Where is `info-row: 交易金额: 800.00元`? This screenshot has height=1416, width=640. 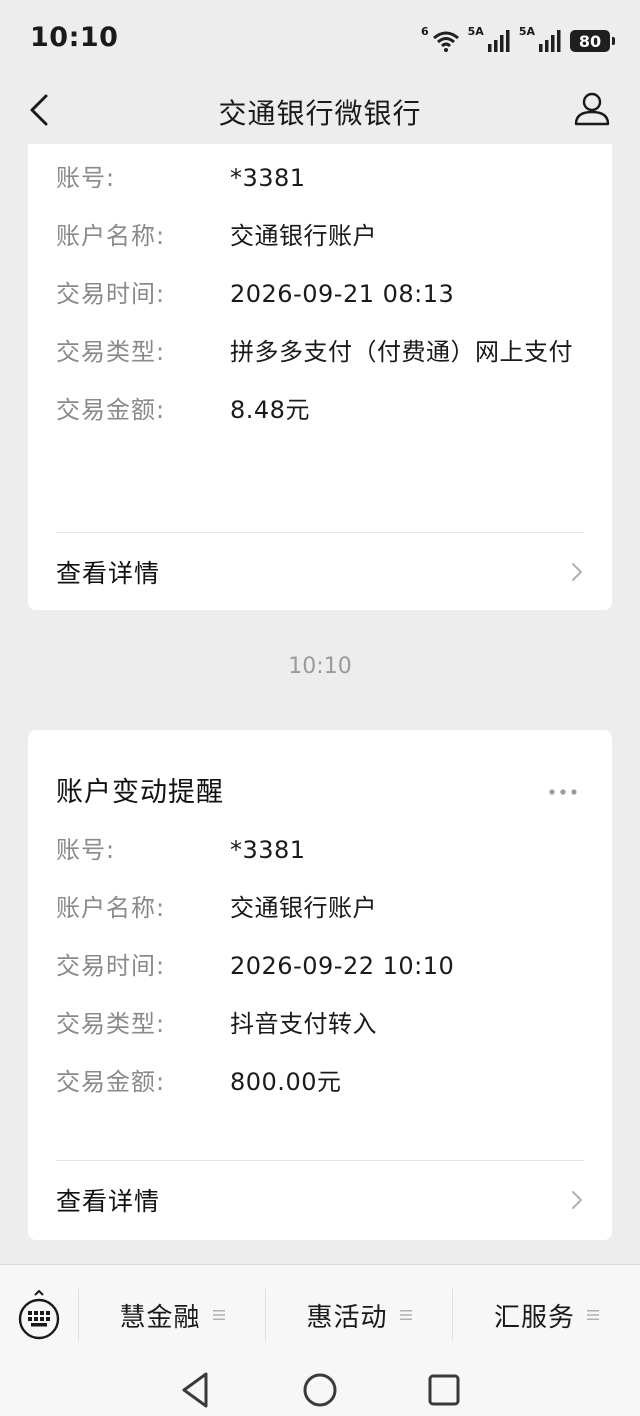
info-row: 交易金额: 800.00元 is located at coordinates (320, 1082).